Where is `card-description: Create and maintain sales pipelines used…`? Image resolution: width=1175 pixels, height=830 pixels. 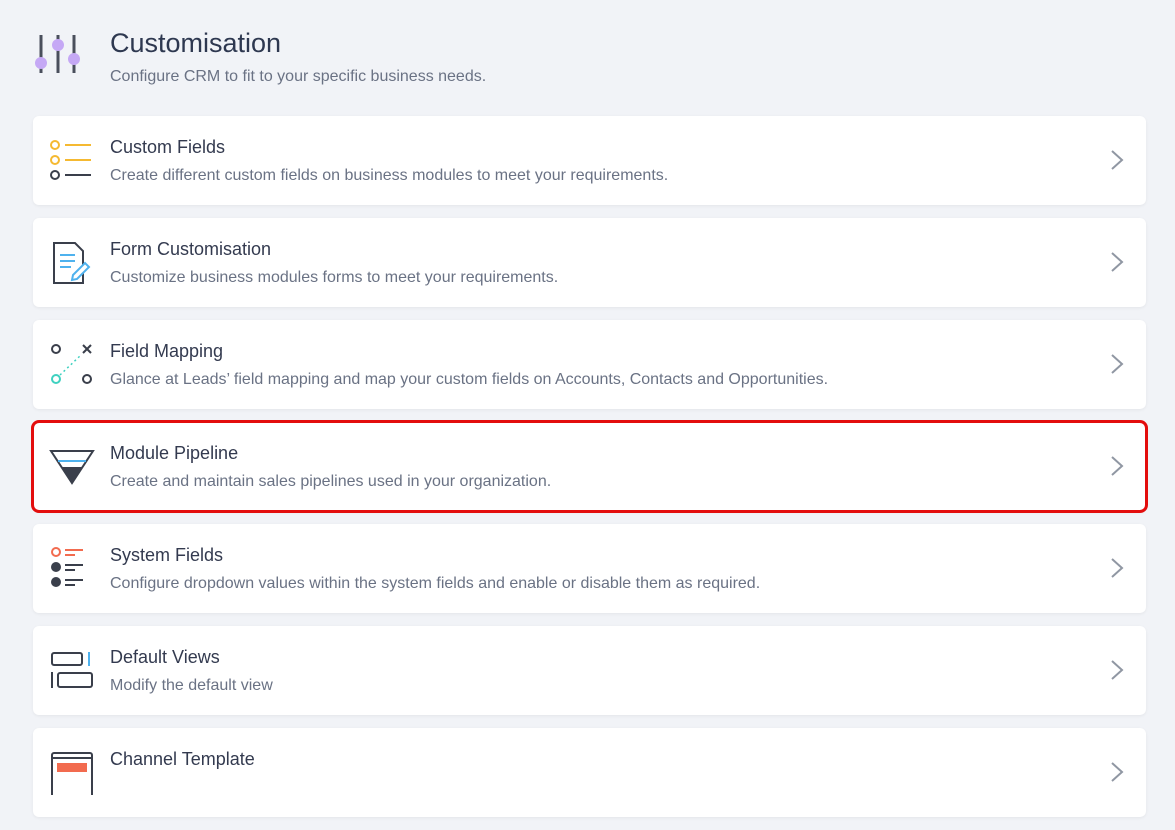 card-description: Create and maintain sales pipelines used… is located at coordinates (331, 481).